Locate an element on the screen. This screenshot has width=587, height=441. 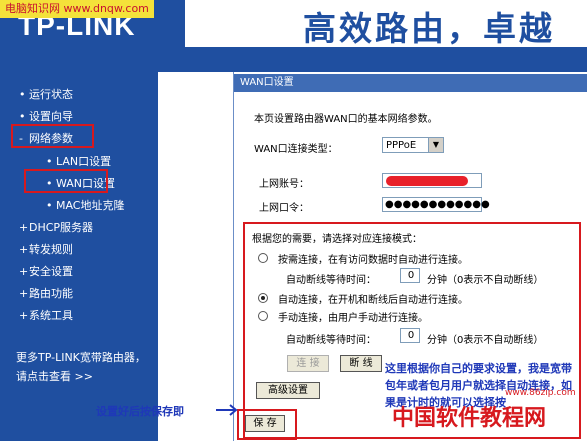
site-url-watermark: www.86zip.com is located at coordinates (540, 393).